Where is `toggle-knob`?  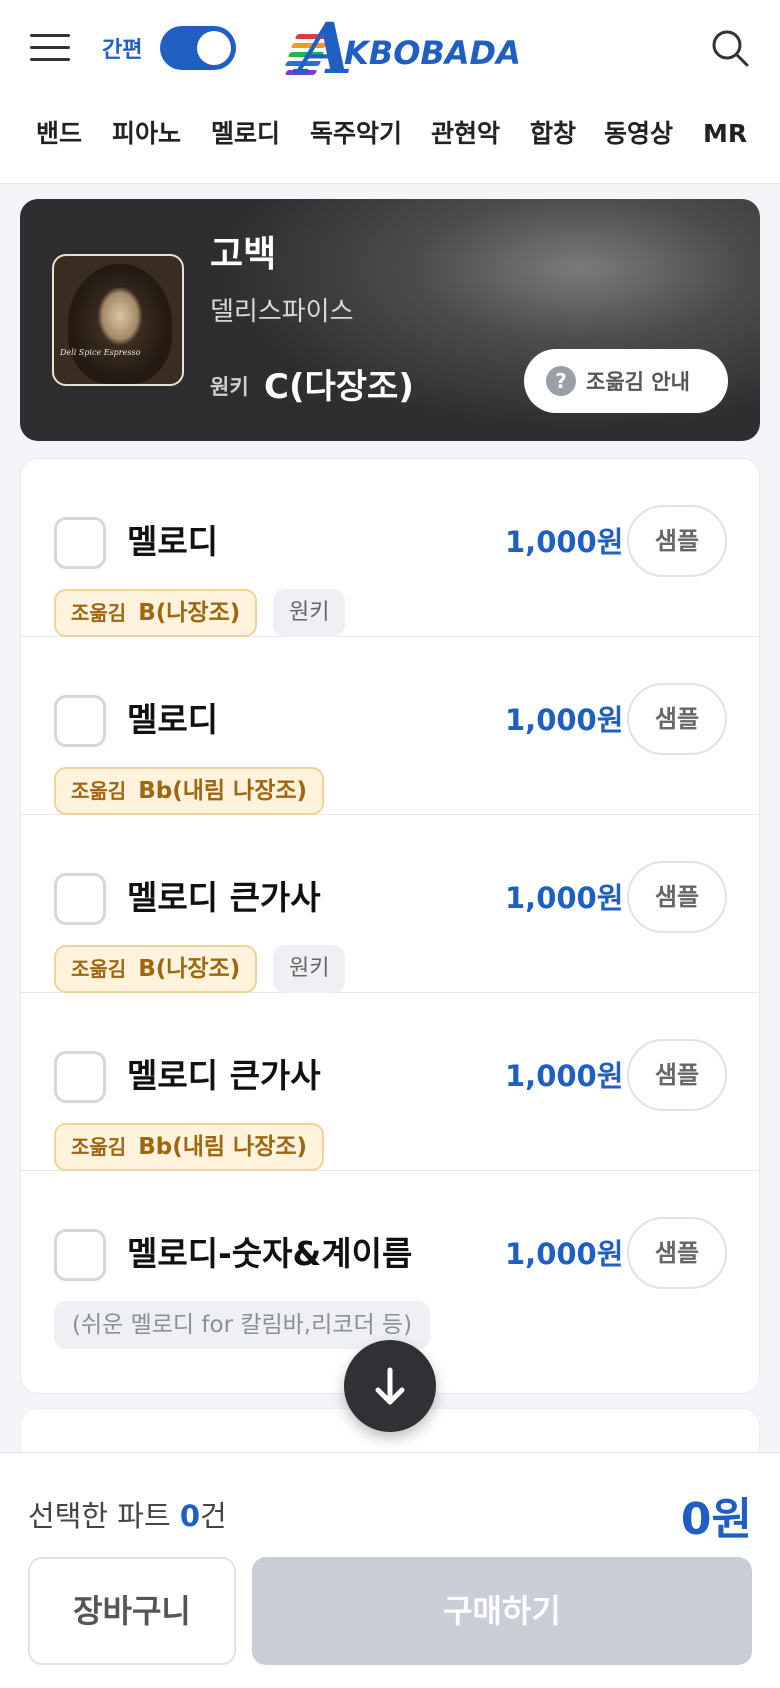 toggle-knob is located at coordinates (214, 48).